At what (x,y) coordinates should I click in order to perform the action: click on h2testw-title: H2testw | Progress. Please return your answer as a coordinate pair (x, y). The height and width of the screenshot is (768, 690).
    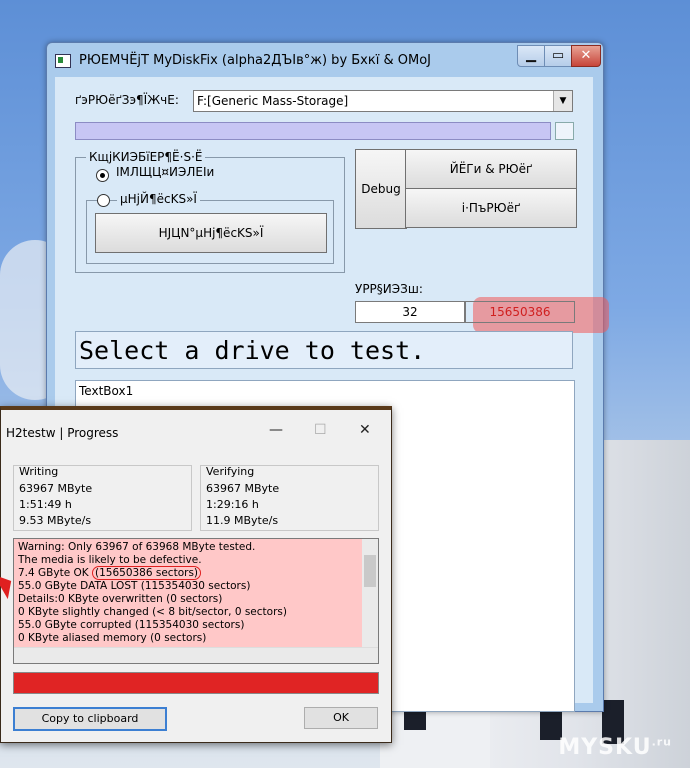
    Looking at the image, I should click on (62, 433).